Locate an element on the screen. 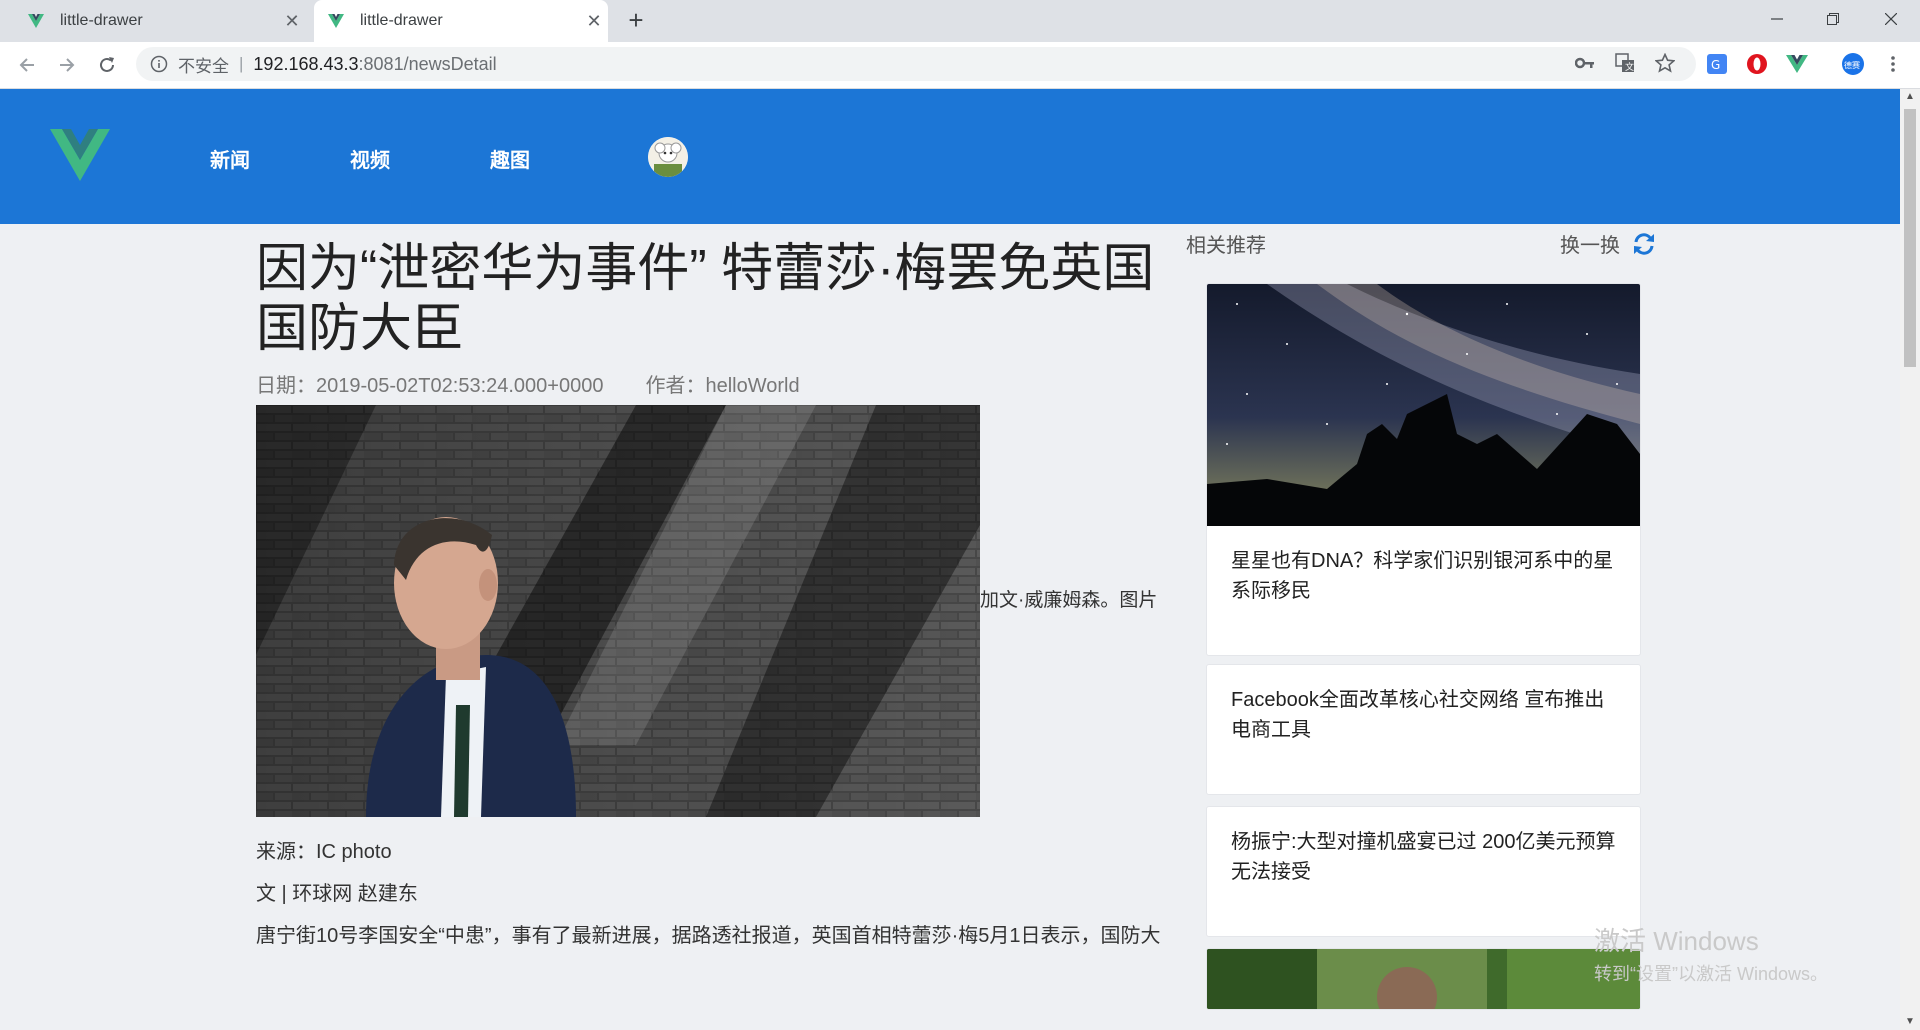 This screenshot has width=1920, height=1030. refresh-button: 换一换 is located at coordinates (1608, 243).